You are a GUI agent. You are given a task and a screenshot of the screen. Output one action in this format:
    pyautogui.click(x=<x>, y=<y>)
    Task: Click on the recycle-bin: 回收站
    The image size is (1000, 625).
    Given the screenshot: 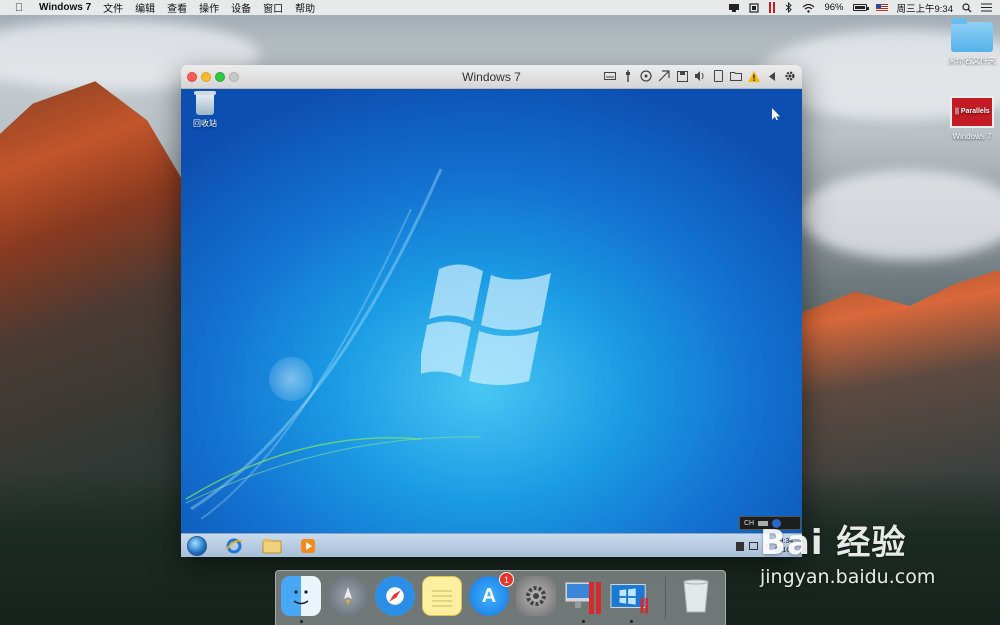 What is the action you would take?
    pyautogui.click(x=205, y=110)
    